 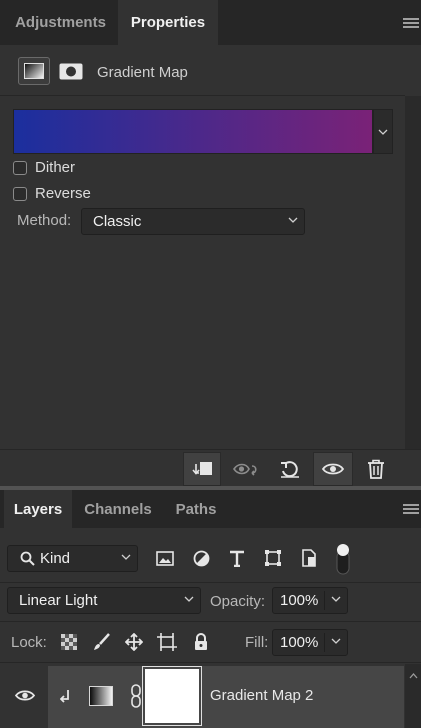 I want to click on filter-toggle-switch, so click(x=343, y=559).